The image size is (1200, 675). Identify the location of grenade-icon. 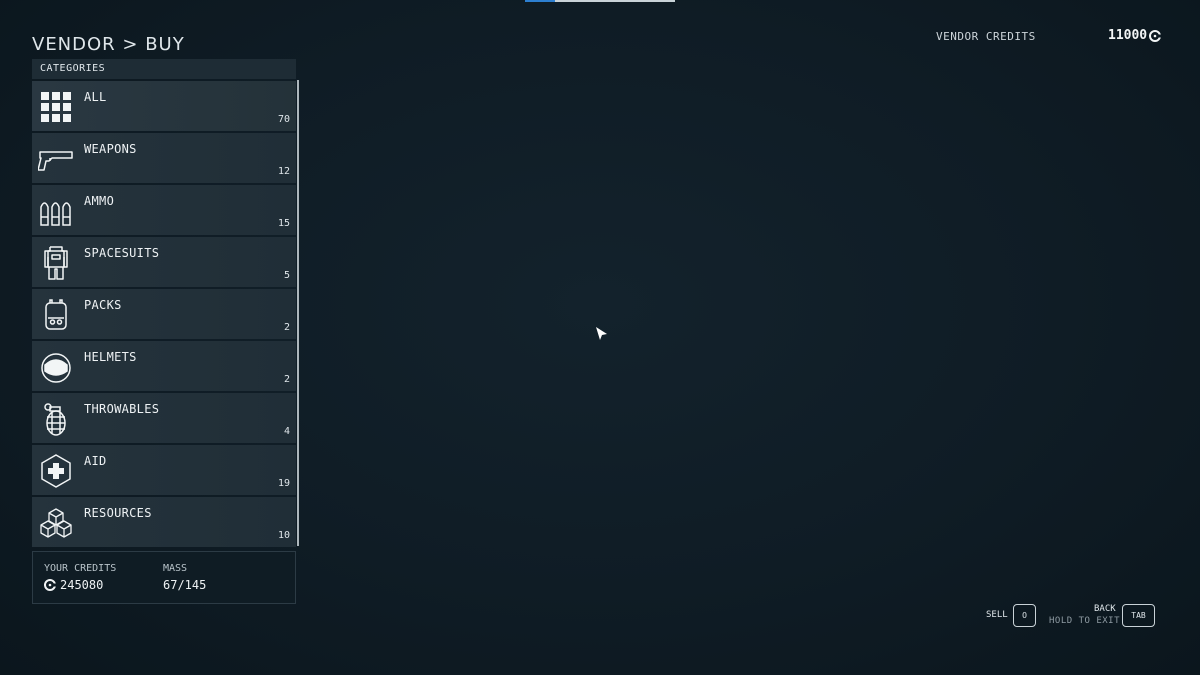
(56, 419).